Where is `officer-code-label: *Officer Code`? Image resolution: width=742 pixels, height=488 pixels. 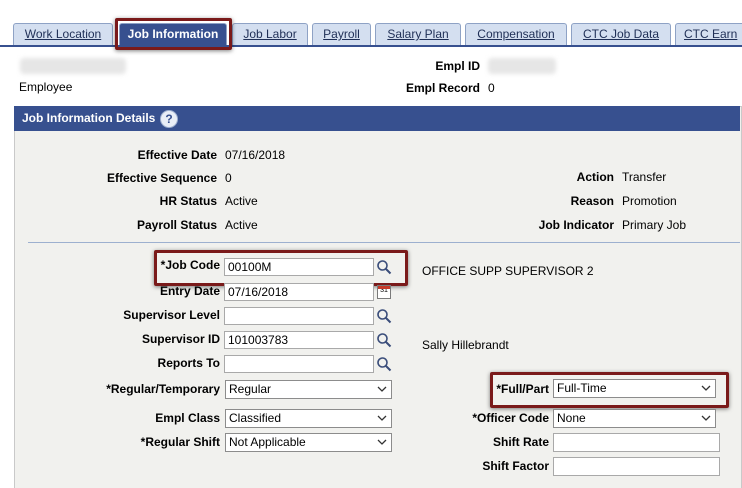 officer-code-label: *Officer Code is located at coordinates (510, 418).